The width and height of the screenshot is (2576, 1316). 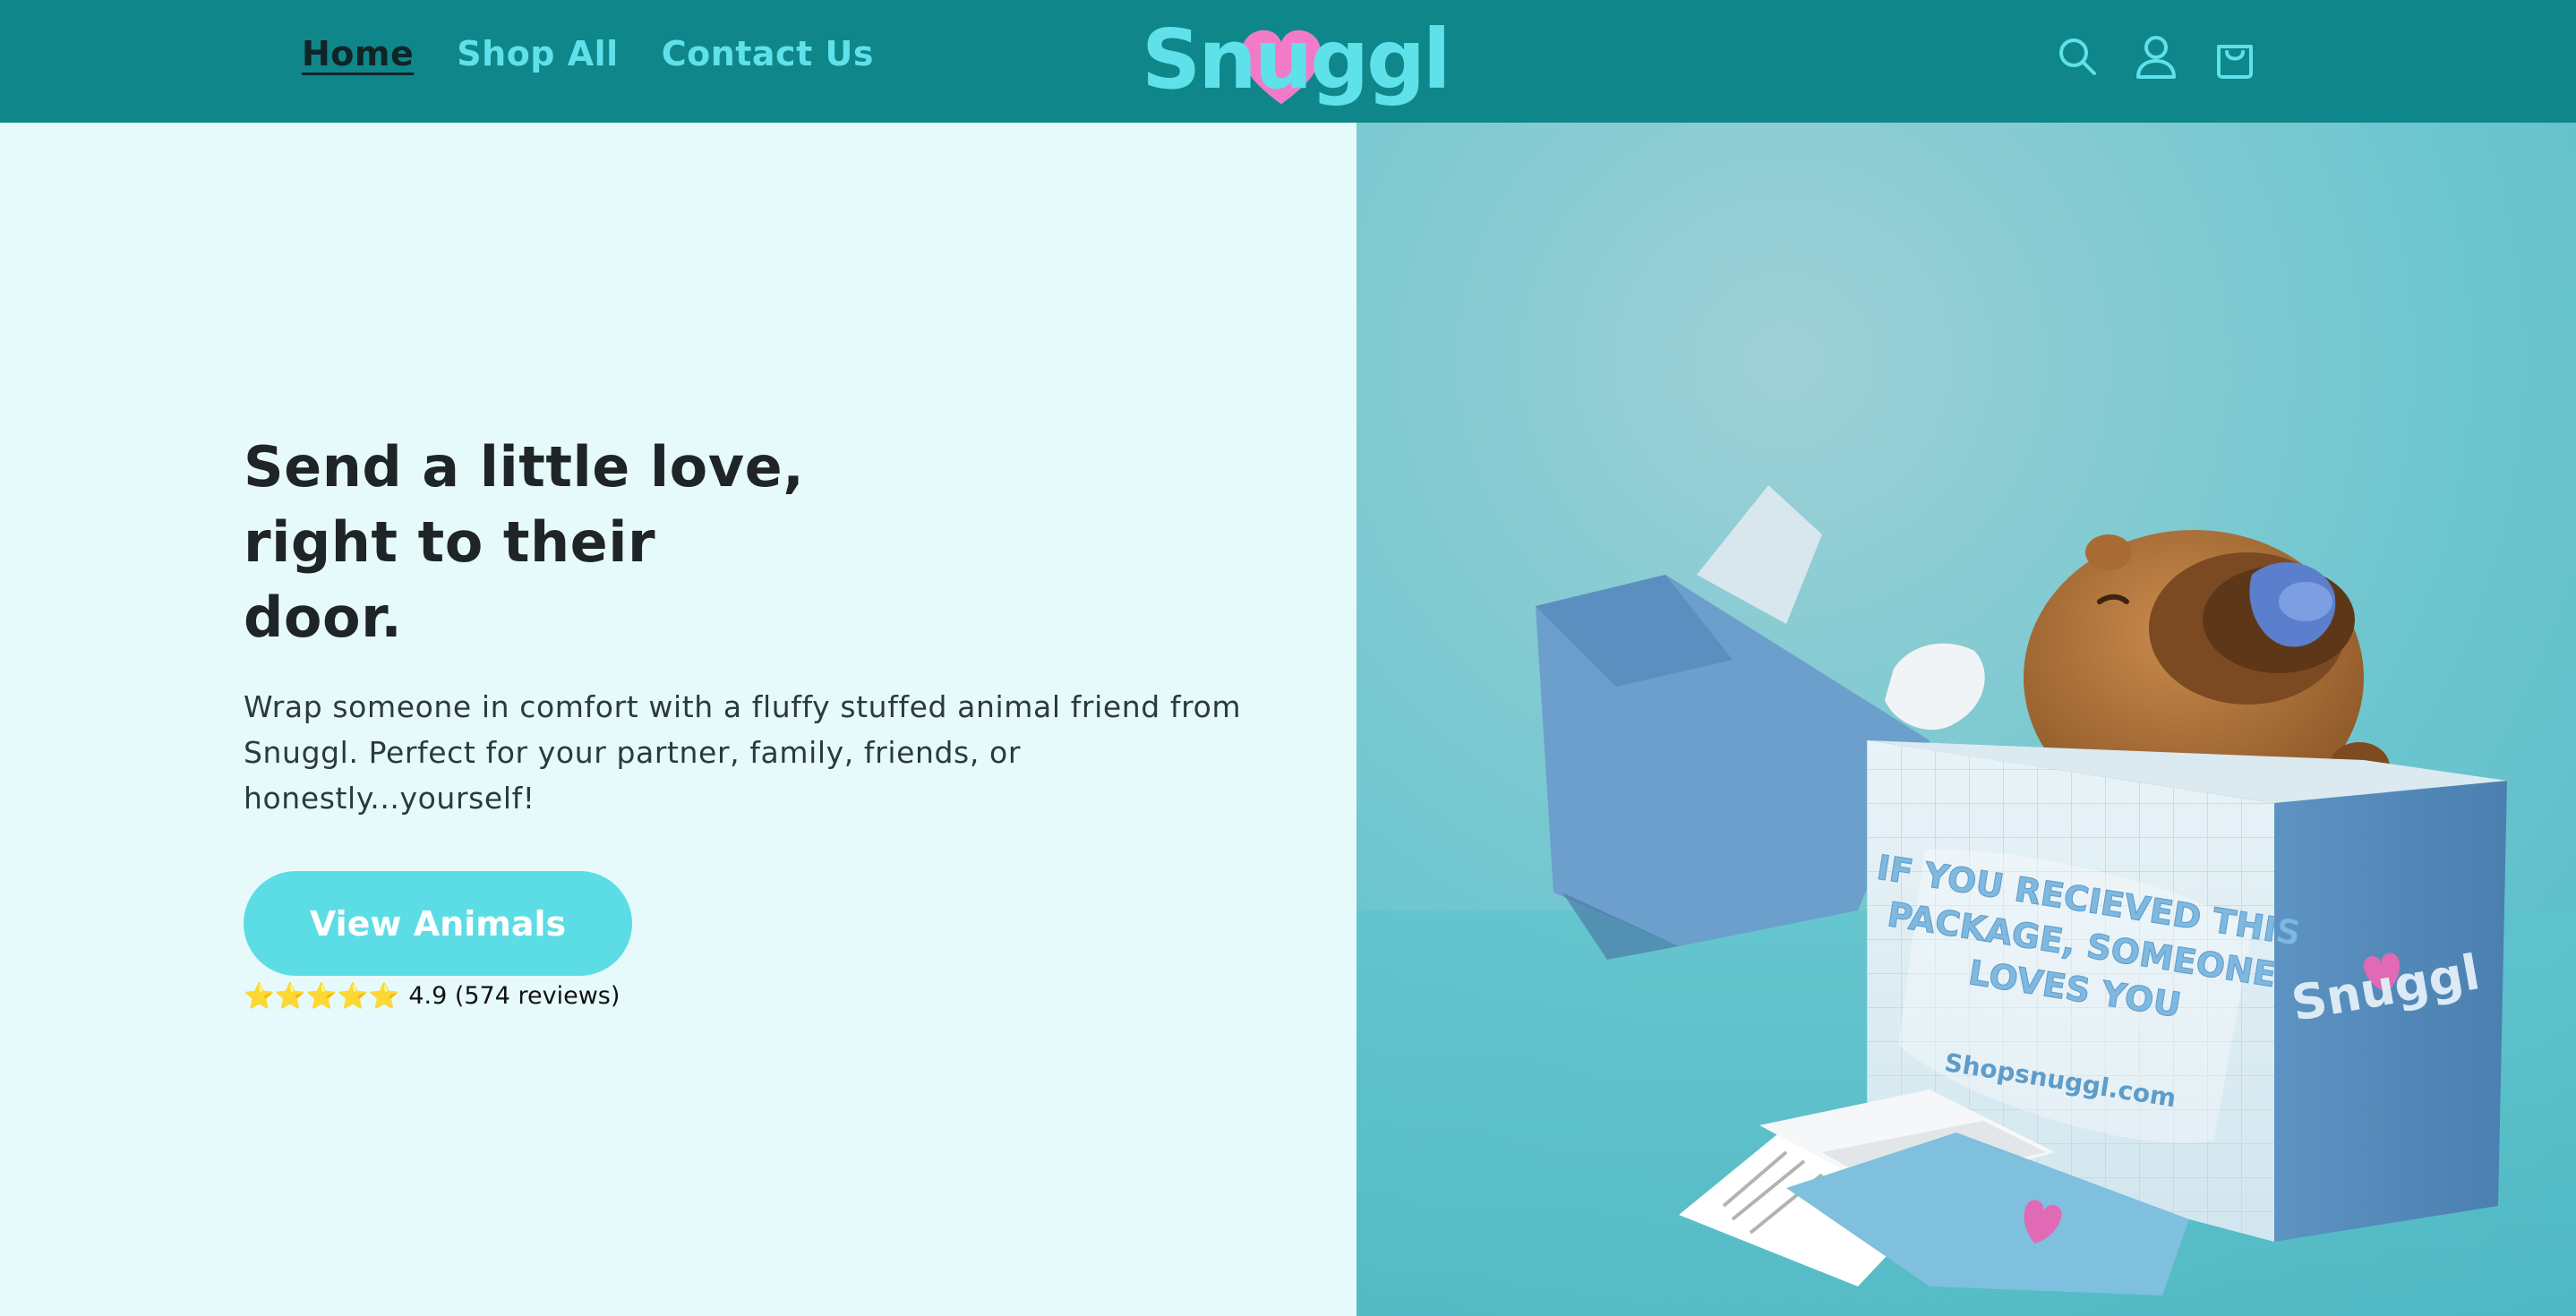 I want to click on rating-stars: ⭐⭐⭐⭐⭐, so click(x=321, y=996).